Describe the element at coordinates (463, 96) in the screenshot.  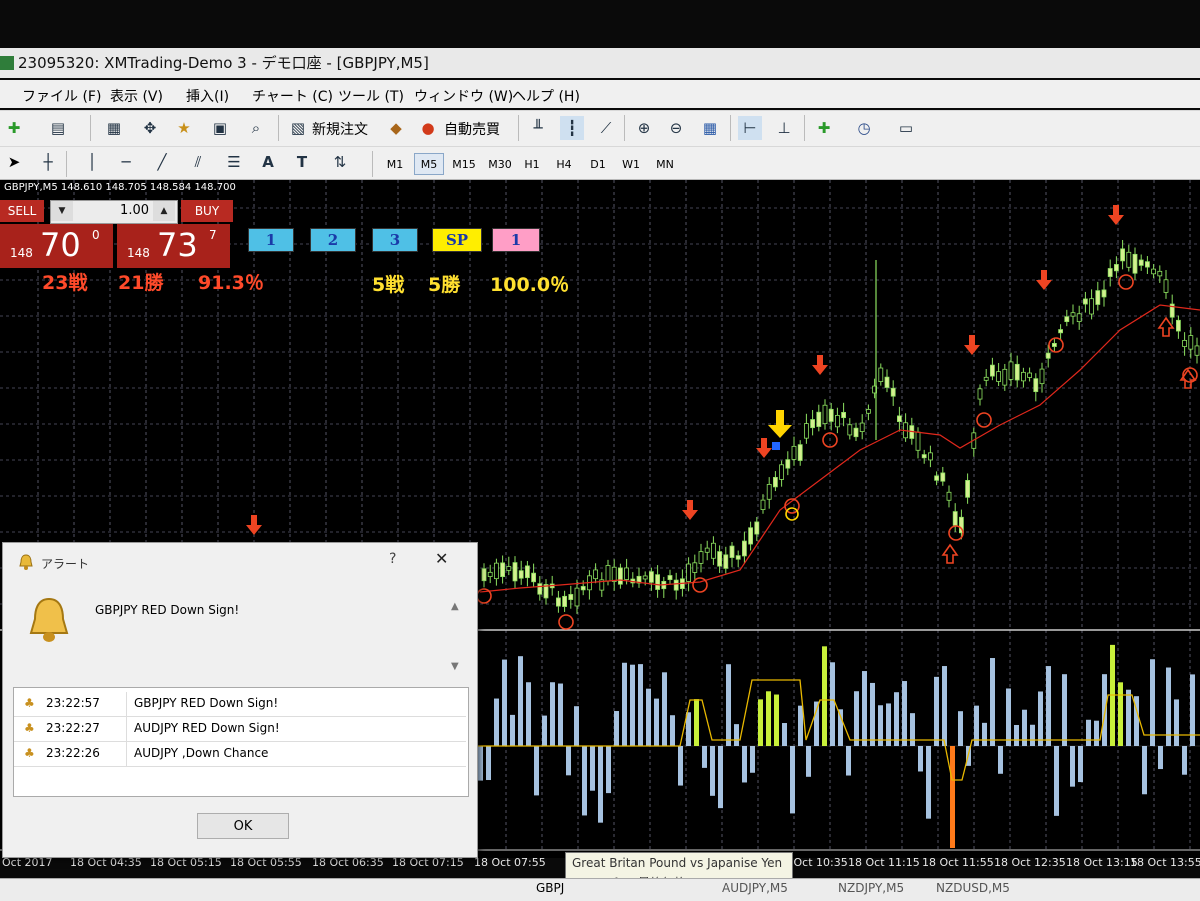
I see `menu-window: ウィンドウ (W)` at that location.